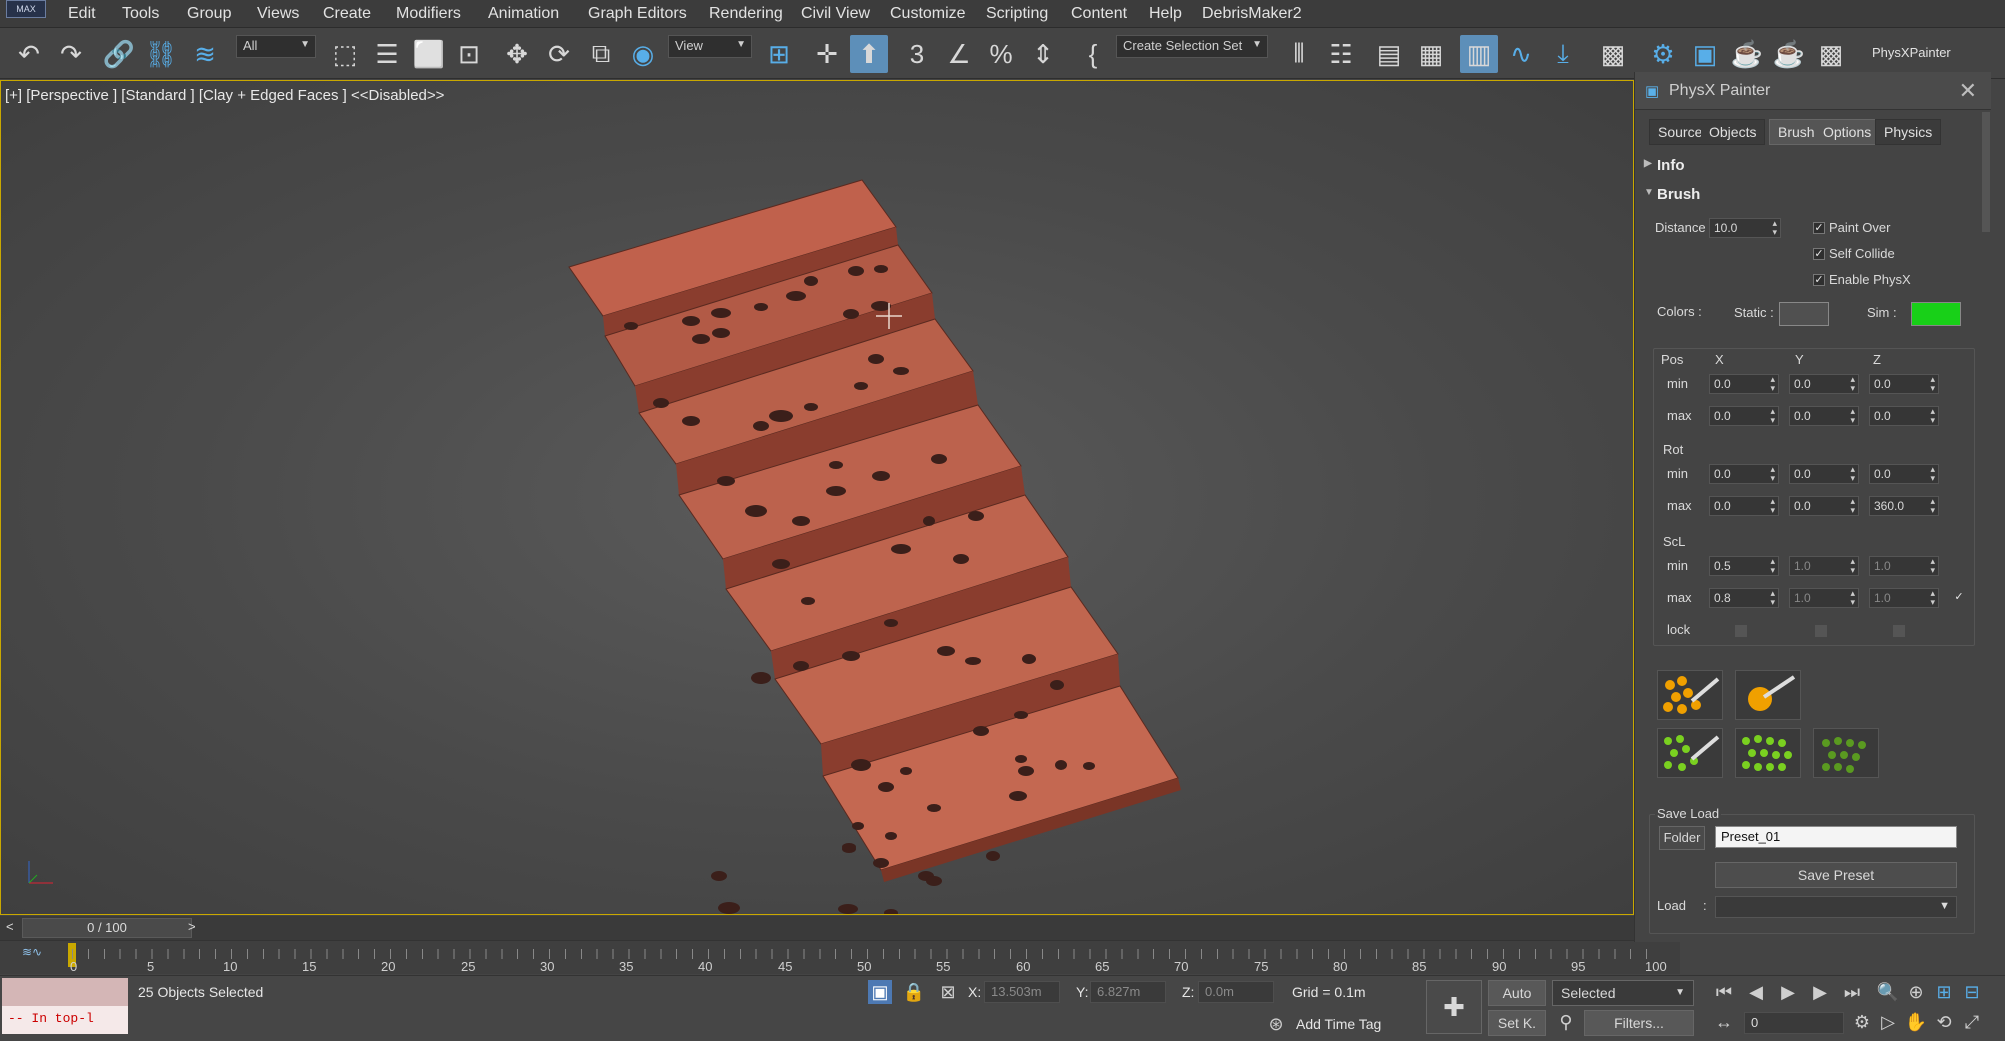 Image resolution: width=2005 pixels, height=1041 pixels. What do you see at coordinates (1944, 1022) in the screenshot?
I see `orbit-icon: ⟲` at bounding box center [1944, 1022].